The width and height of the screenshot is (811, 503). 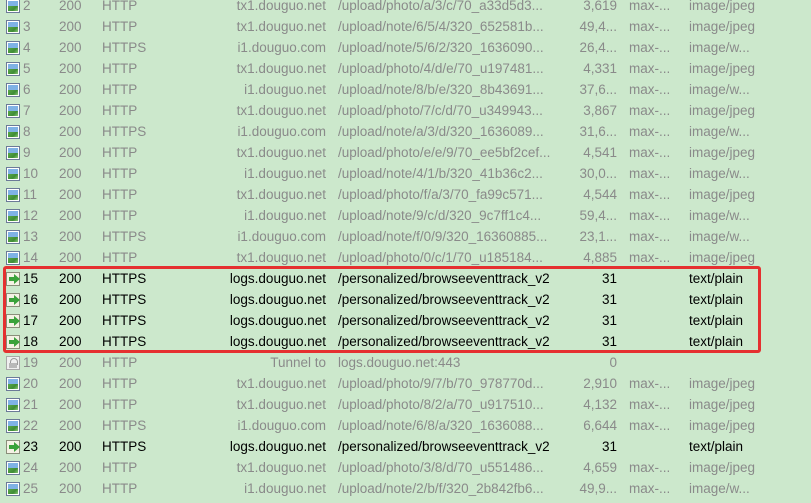 I want to click on request-arrow-icon, so click(x=13, y=447).